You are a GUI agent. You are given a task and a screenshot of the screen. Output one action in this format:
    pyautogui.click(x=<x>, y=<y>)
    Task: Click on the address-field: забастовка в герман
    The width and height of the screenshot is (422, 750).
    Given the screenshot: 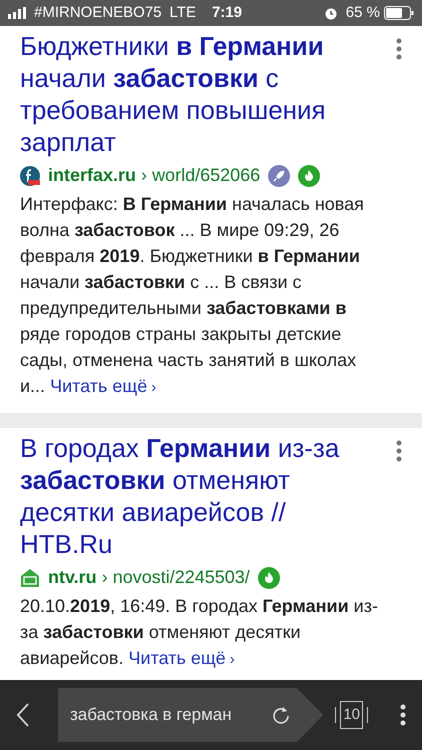 What is the action you would take?
    pyautogui.click(x=191, y=715)
    